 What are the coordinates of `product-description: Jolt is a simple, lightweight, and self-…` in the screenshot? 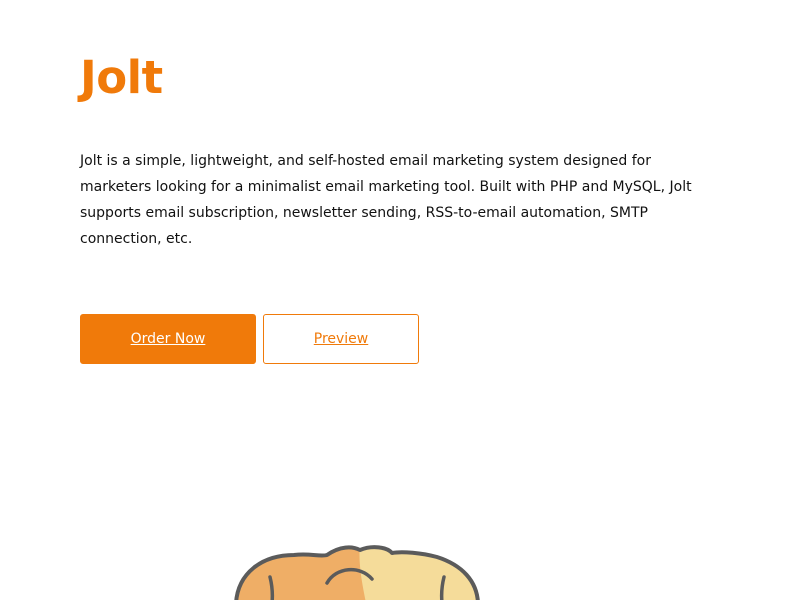 It's located at (386, 200).